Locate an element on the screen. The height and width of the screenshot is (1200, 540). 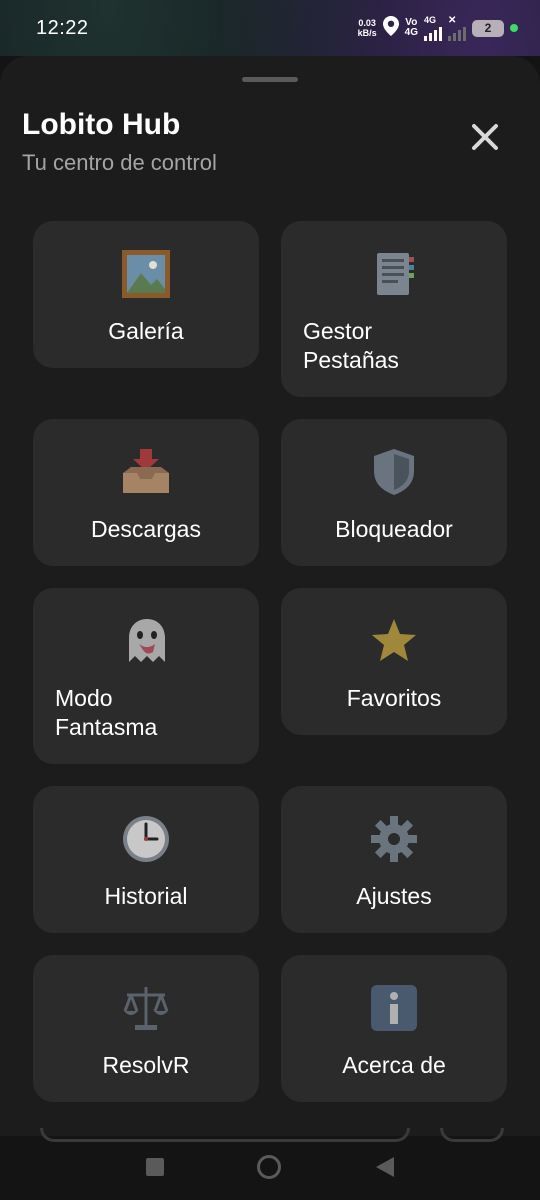
background-button-edge is located at coordinates (472, 1135).